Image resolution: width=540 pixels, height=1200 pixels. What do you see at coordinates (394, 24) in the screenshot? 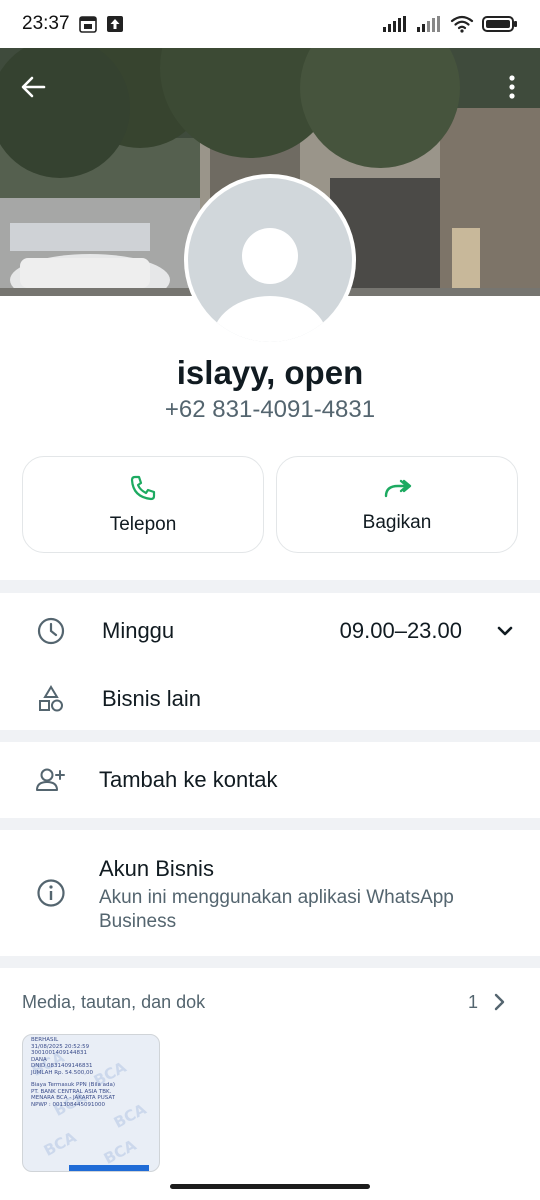
I see `signal-icon` at bounding box center [394, 24].